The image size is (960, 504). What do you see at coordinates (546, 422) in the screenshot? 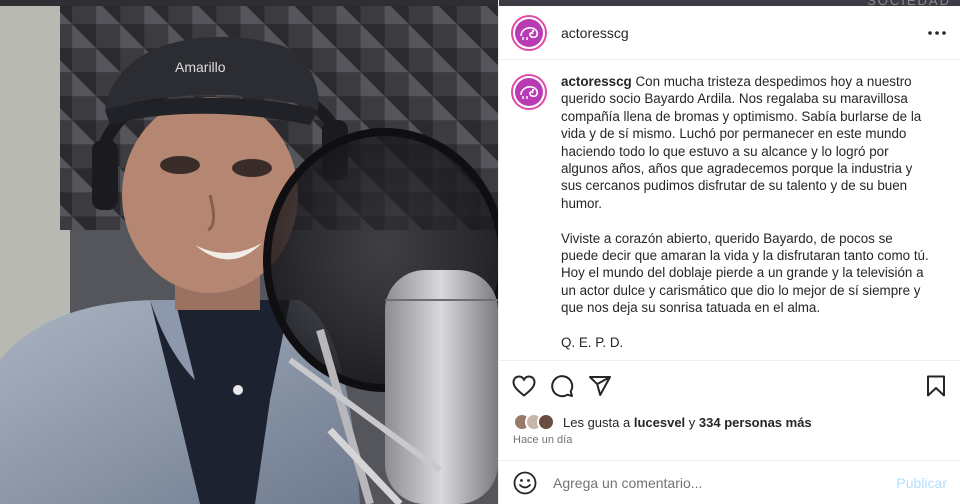
I see `avatar` at bounding box center [546, 422].